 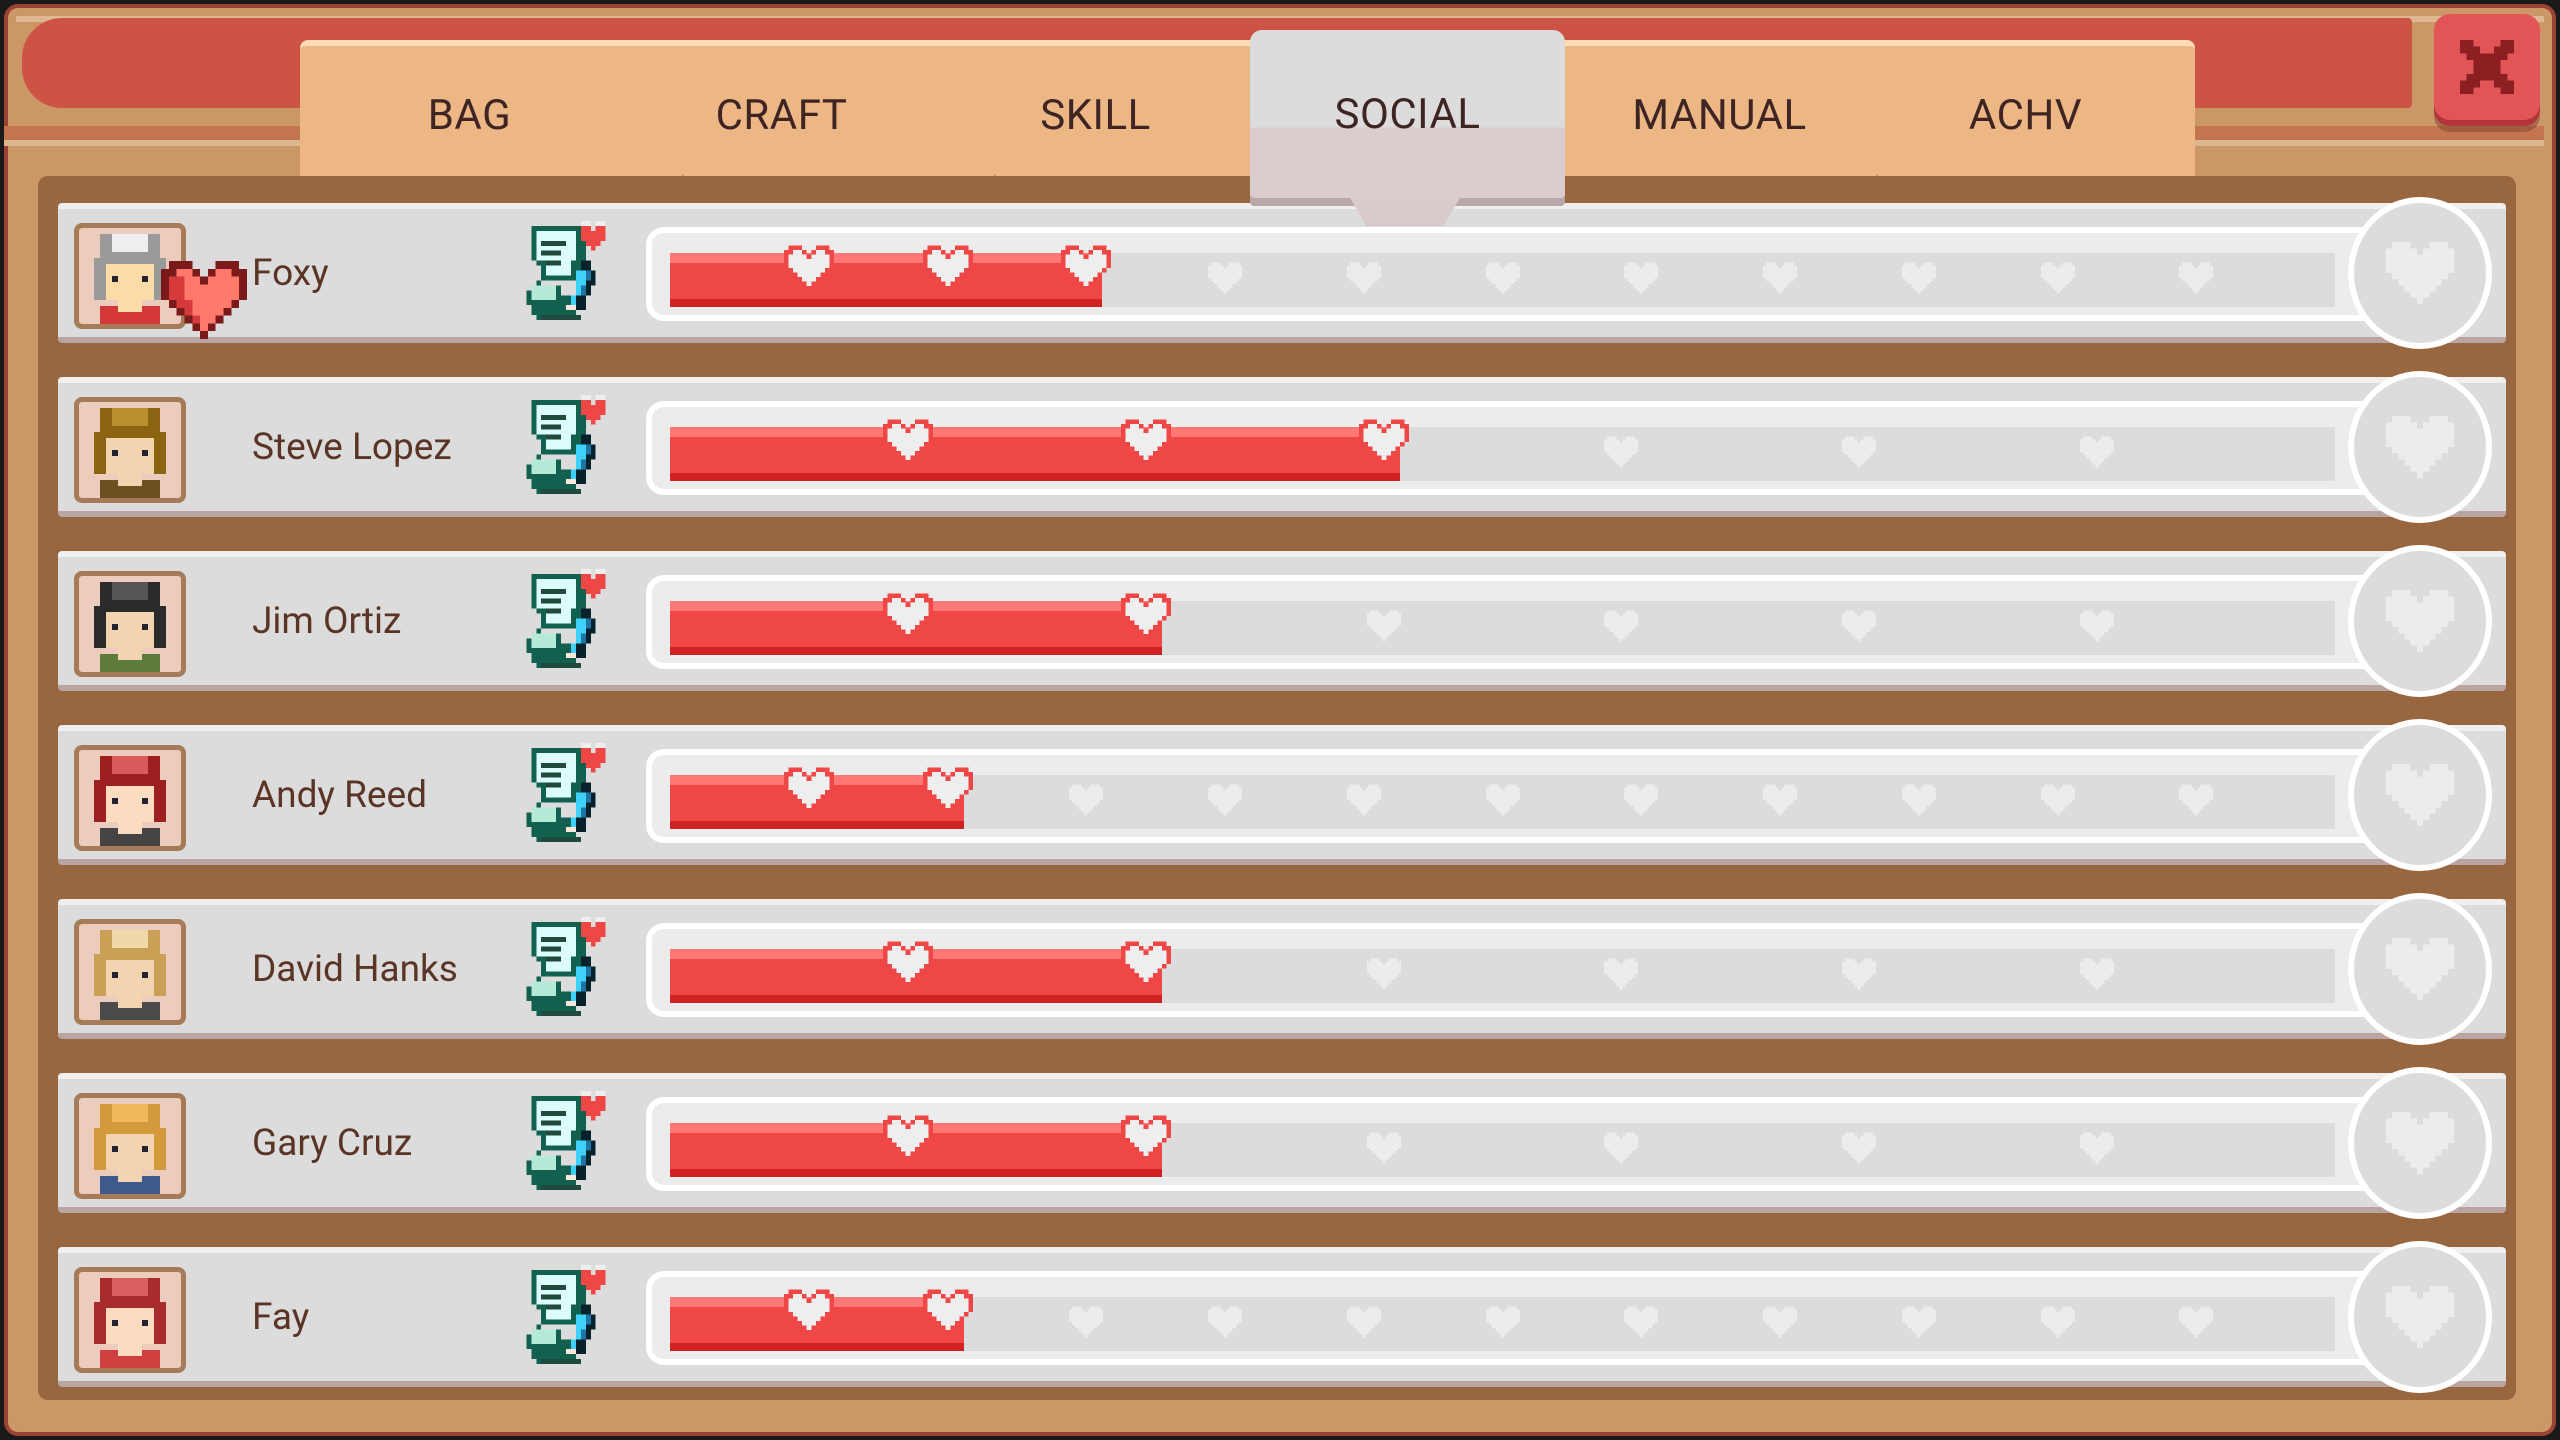 I want to click on npc-name: David Hanks, so click(x=355, y=969).